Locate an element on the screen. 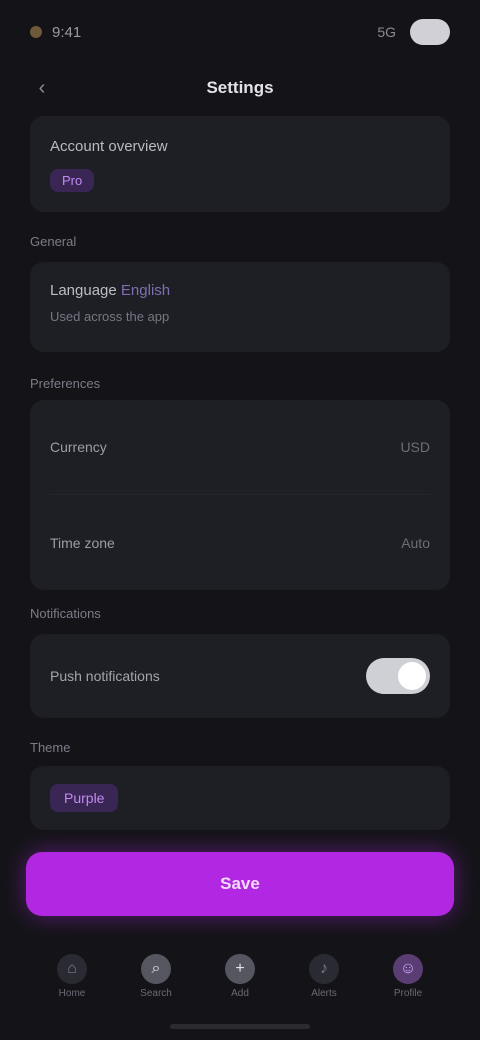 Image resolution: width=480 pixels, height=1040 pixels. account-card-title: Account overview is located at coordinates (109, 146).